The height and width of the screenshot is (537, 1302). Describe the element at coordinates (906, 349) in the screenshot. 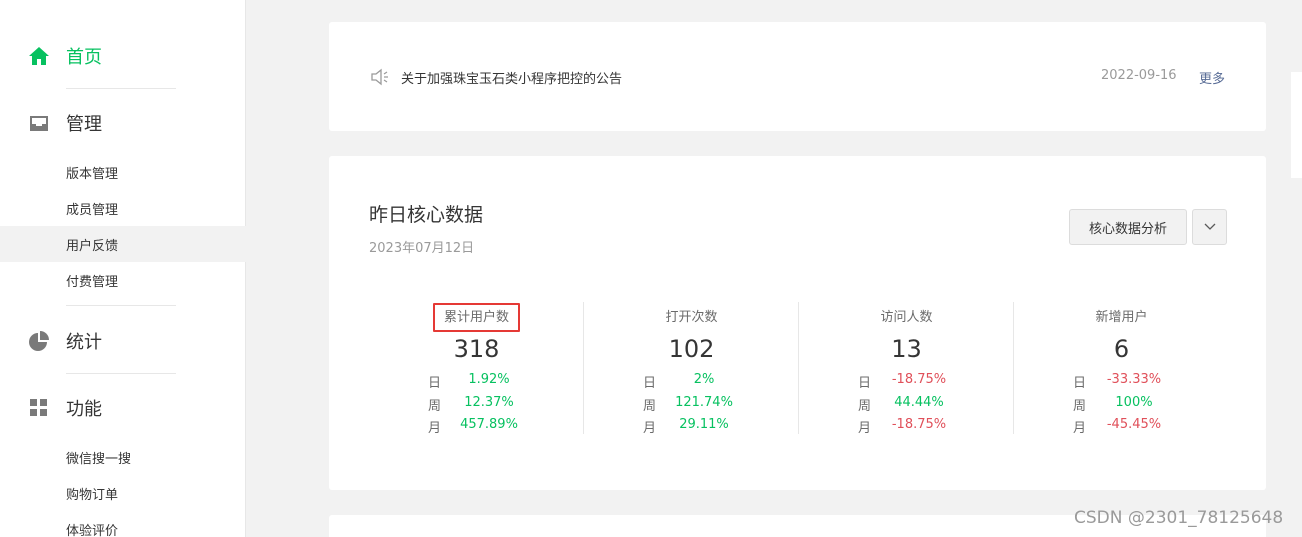

I see `metric-value: 13` at that location.